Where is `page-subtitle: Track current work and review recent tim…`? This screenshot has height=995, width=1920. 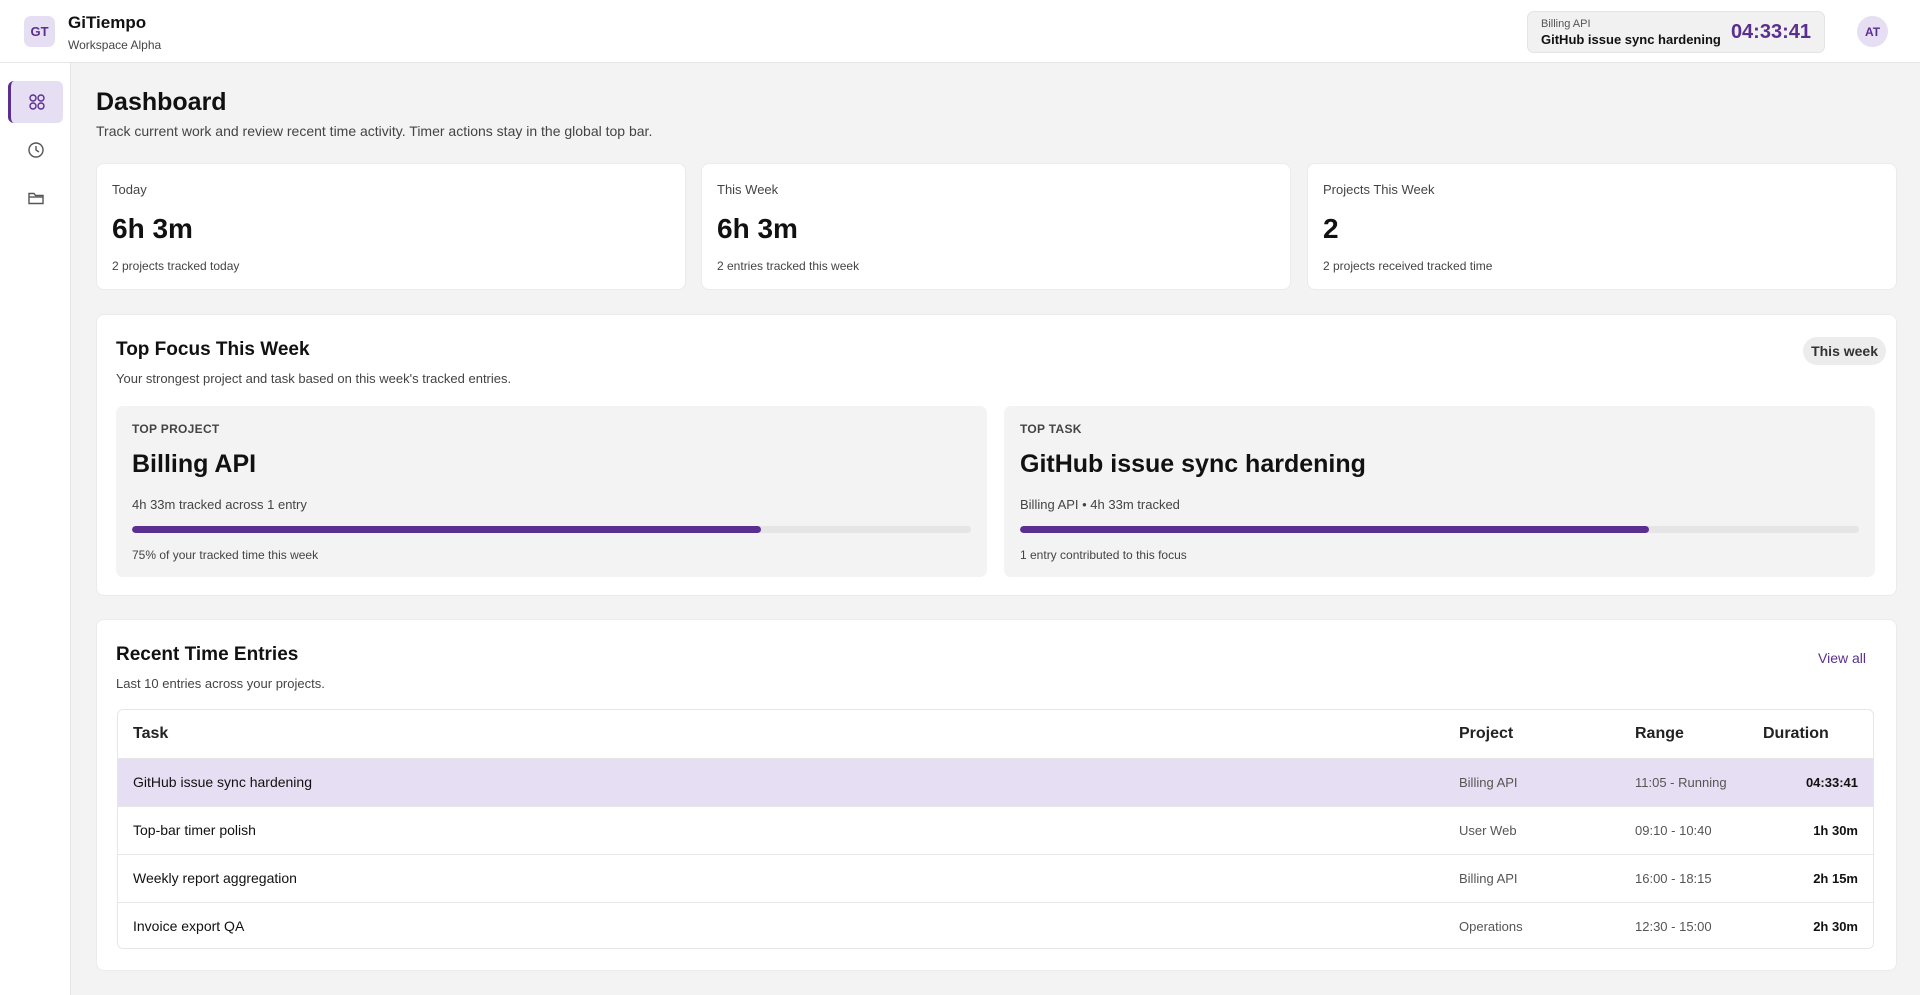
page-subtitle: Track current work and review recent tim… is located at coordinates (374, 131).